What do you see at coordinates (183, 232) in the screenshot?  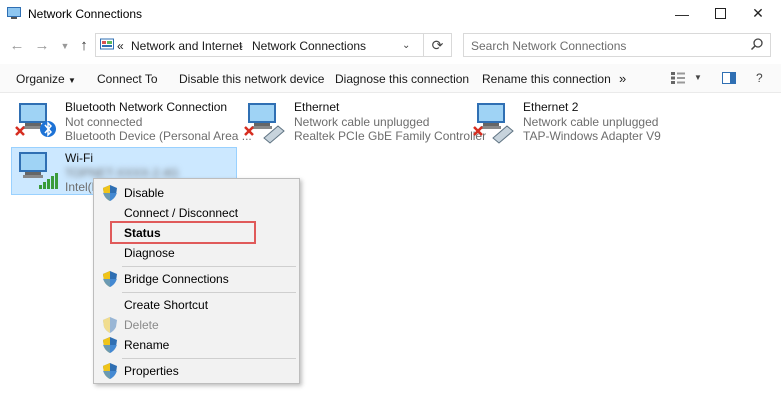 I see `status-highlight-box` at bounding box center [183, 232].